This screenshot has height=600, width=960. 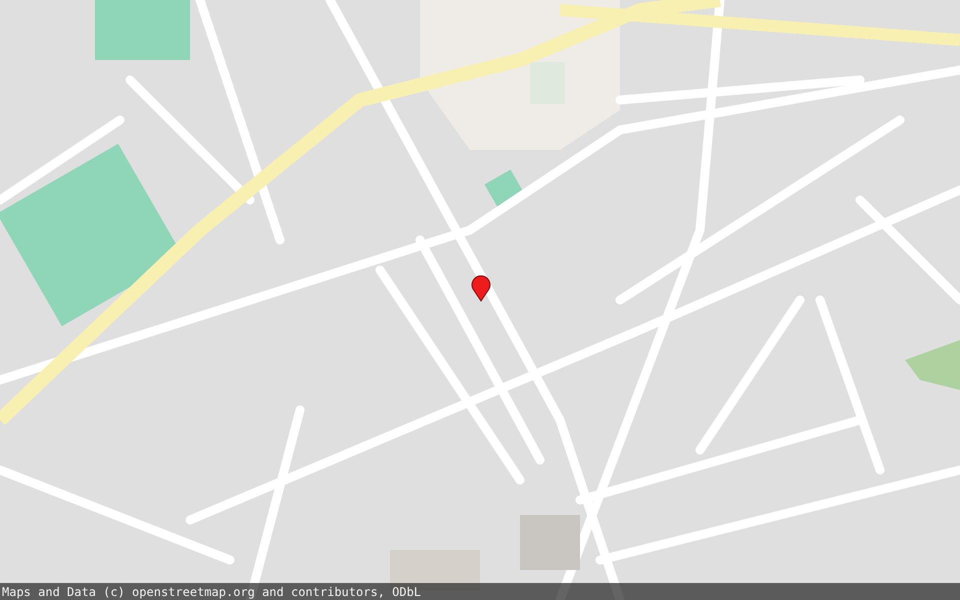 I want to click on map-pin-icon, so click(x=481, y=288).